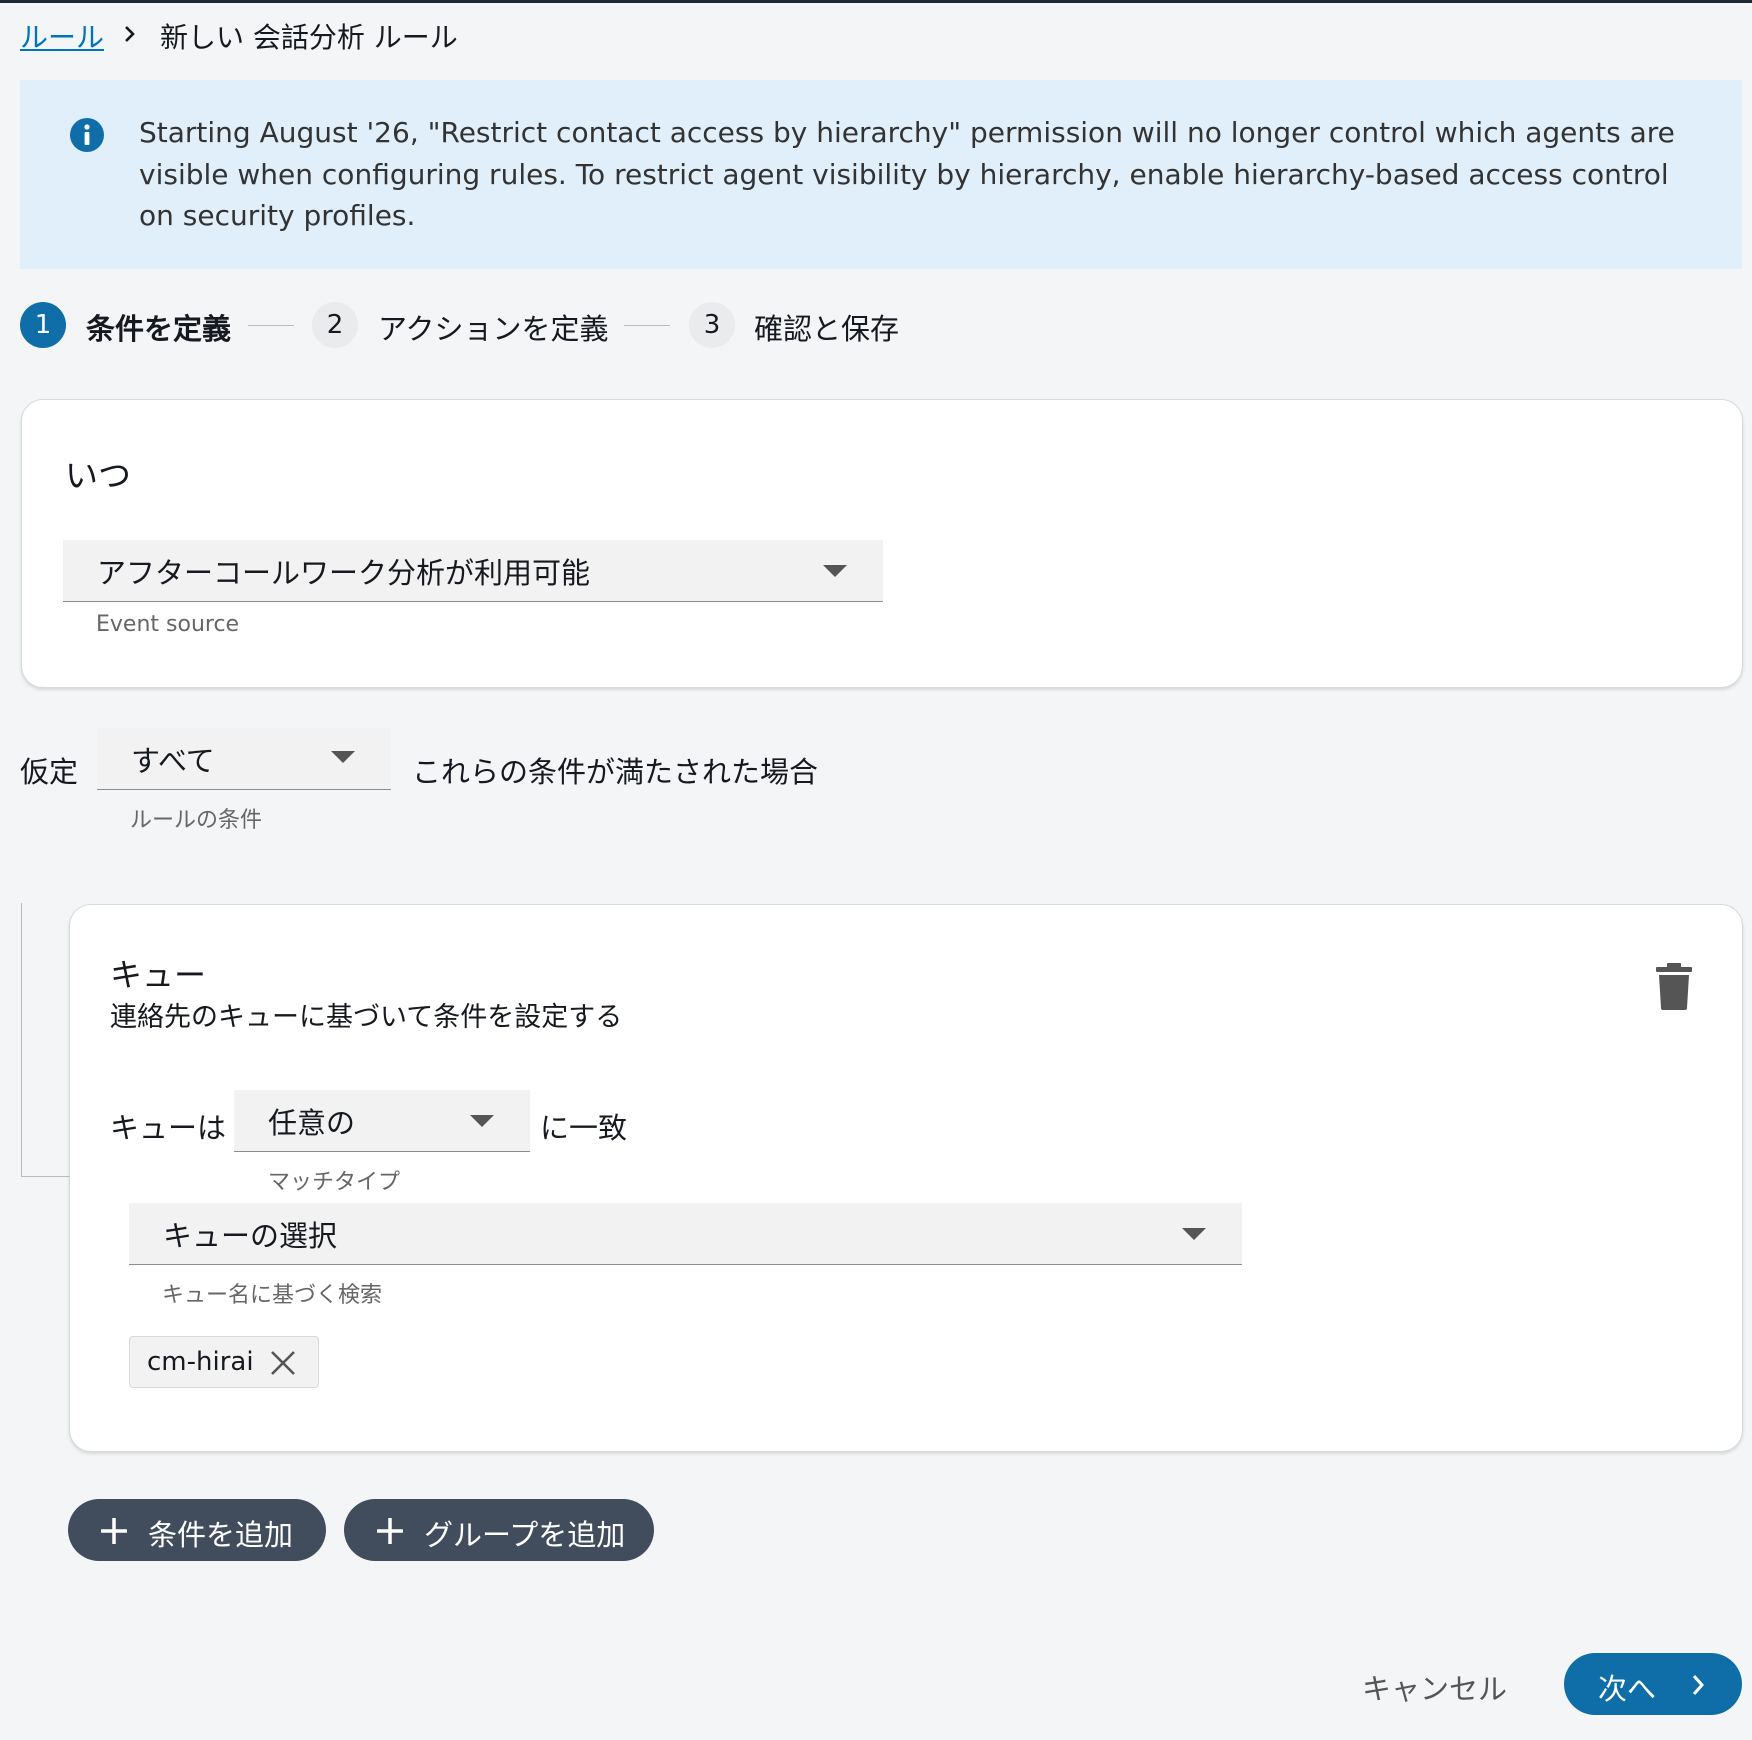  I want to click on queue-card-title: キュー, so click(158, 975).